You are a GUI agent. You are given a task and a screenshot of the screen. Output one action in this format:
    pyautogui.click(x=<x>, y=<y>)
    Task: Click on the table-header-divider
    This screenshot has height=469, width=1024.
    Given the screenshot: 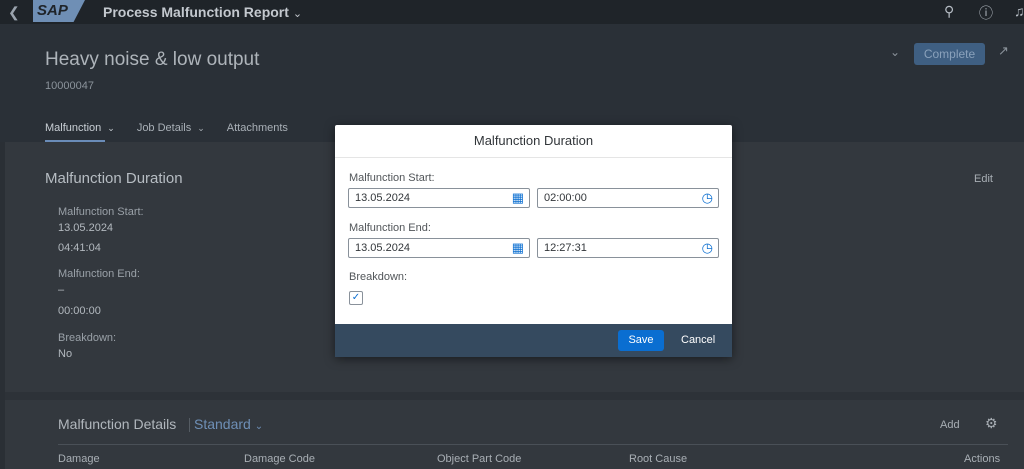 What is the action you would take?
    pyautogui.click(x=533, y=444)
    